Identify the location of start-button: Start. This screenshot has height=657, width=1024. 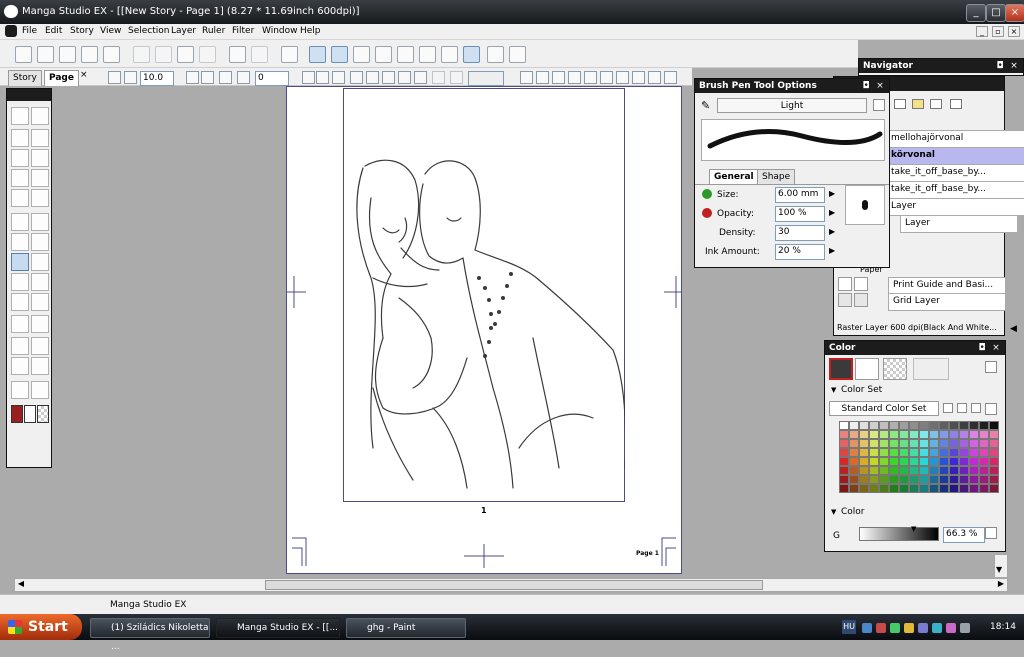
(41, 627).